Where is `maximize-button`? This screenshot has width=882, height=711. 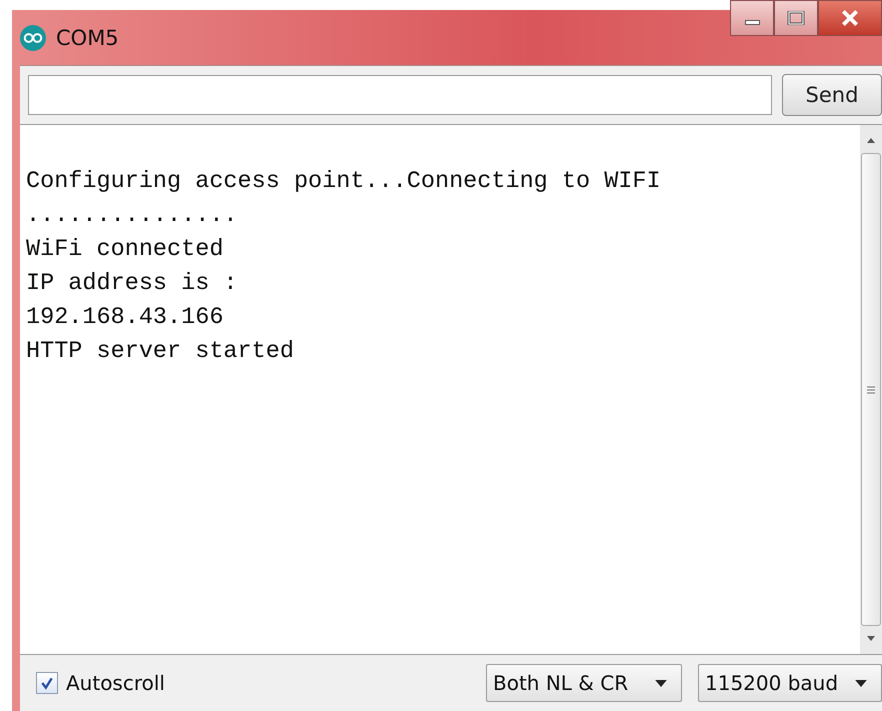
maximize-button is located at coordinates (796, 18).